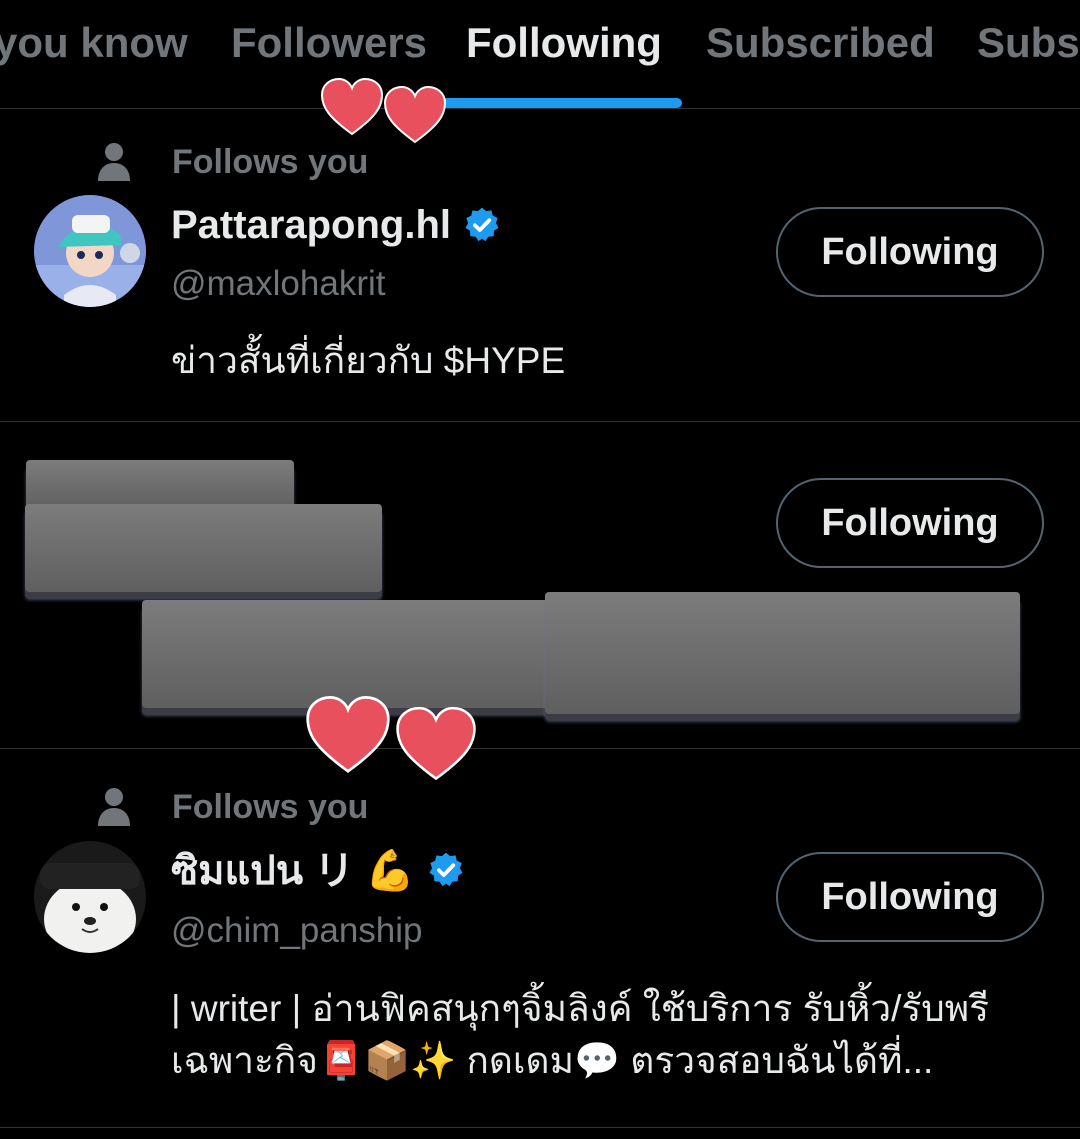 This screenshot has width=1080, height=1139. Describe the element at coordinates (278, 283) in the screenshot. I see `user-handle: @maxlohakrit` at that location.